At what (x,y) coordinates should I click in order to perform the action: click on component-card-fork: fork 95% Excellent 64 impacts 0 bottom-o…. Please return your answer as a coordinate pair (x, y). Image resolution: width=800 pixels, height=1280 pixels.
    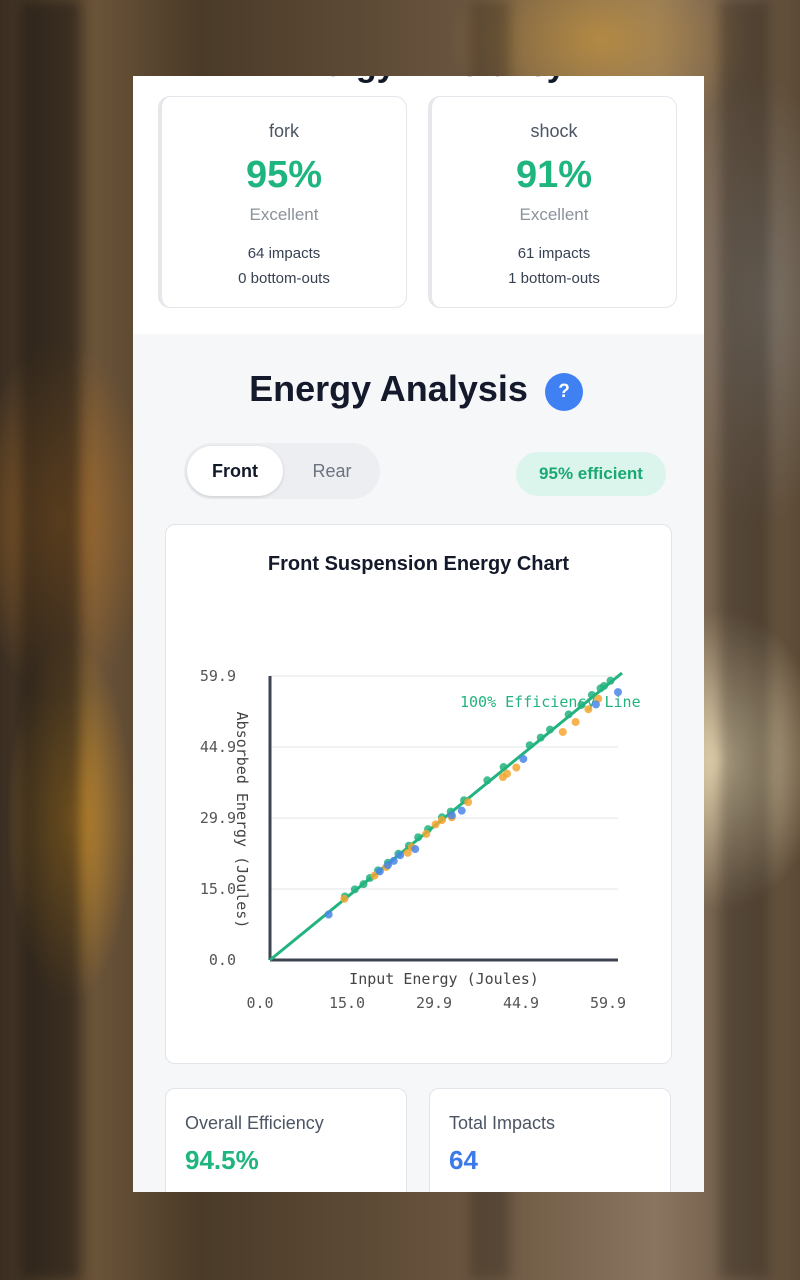
    Looking at the image, I should click on (282, 202).